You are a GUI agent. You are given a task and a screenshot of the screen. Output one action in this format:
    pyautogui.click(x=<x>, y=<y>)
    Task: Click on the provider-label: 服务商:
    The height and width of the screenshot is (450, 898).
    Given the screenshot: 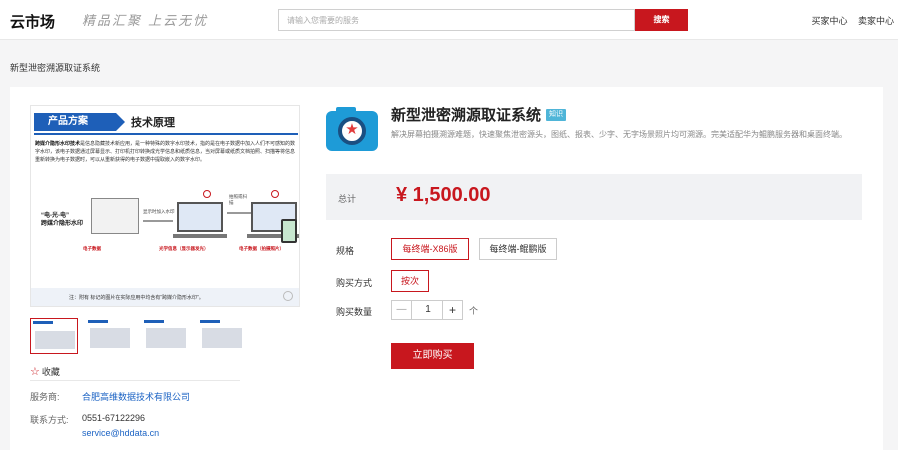 What is the action you would take?
    pyautogui.click(x=45, y=397)
    